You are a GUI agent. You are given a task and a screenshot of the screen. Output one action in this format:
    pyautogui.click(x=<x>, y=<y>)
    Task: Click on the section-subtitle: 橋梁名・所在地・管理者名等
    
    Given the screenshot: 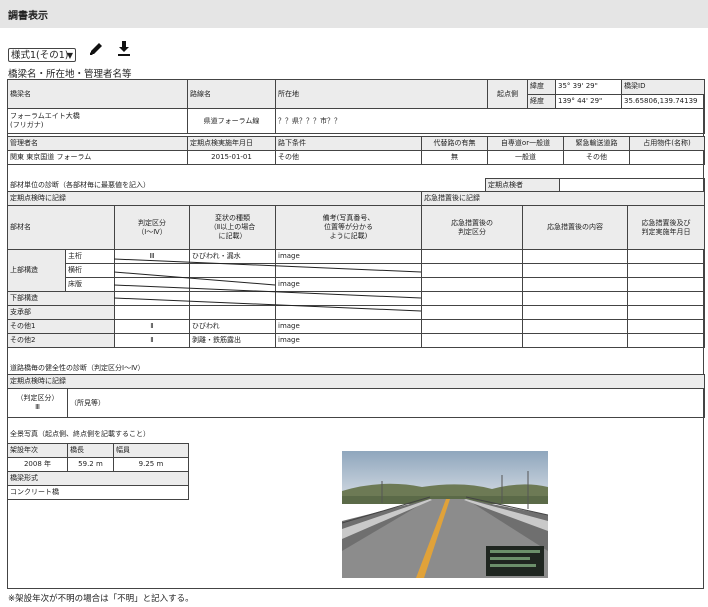 What is the action you would take?
    pyautogui.click(x=70, y=74)
    